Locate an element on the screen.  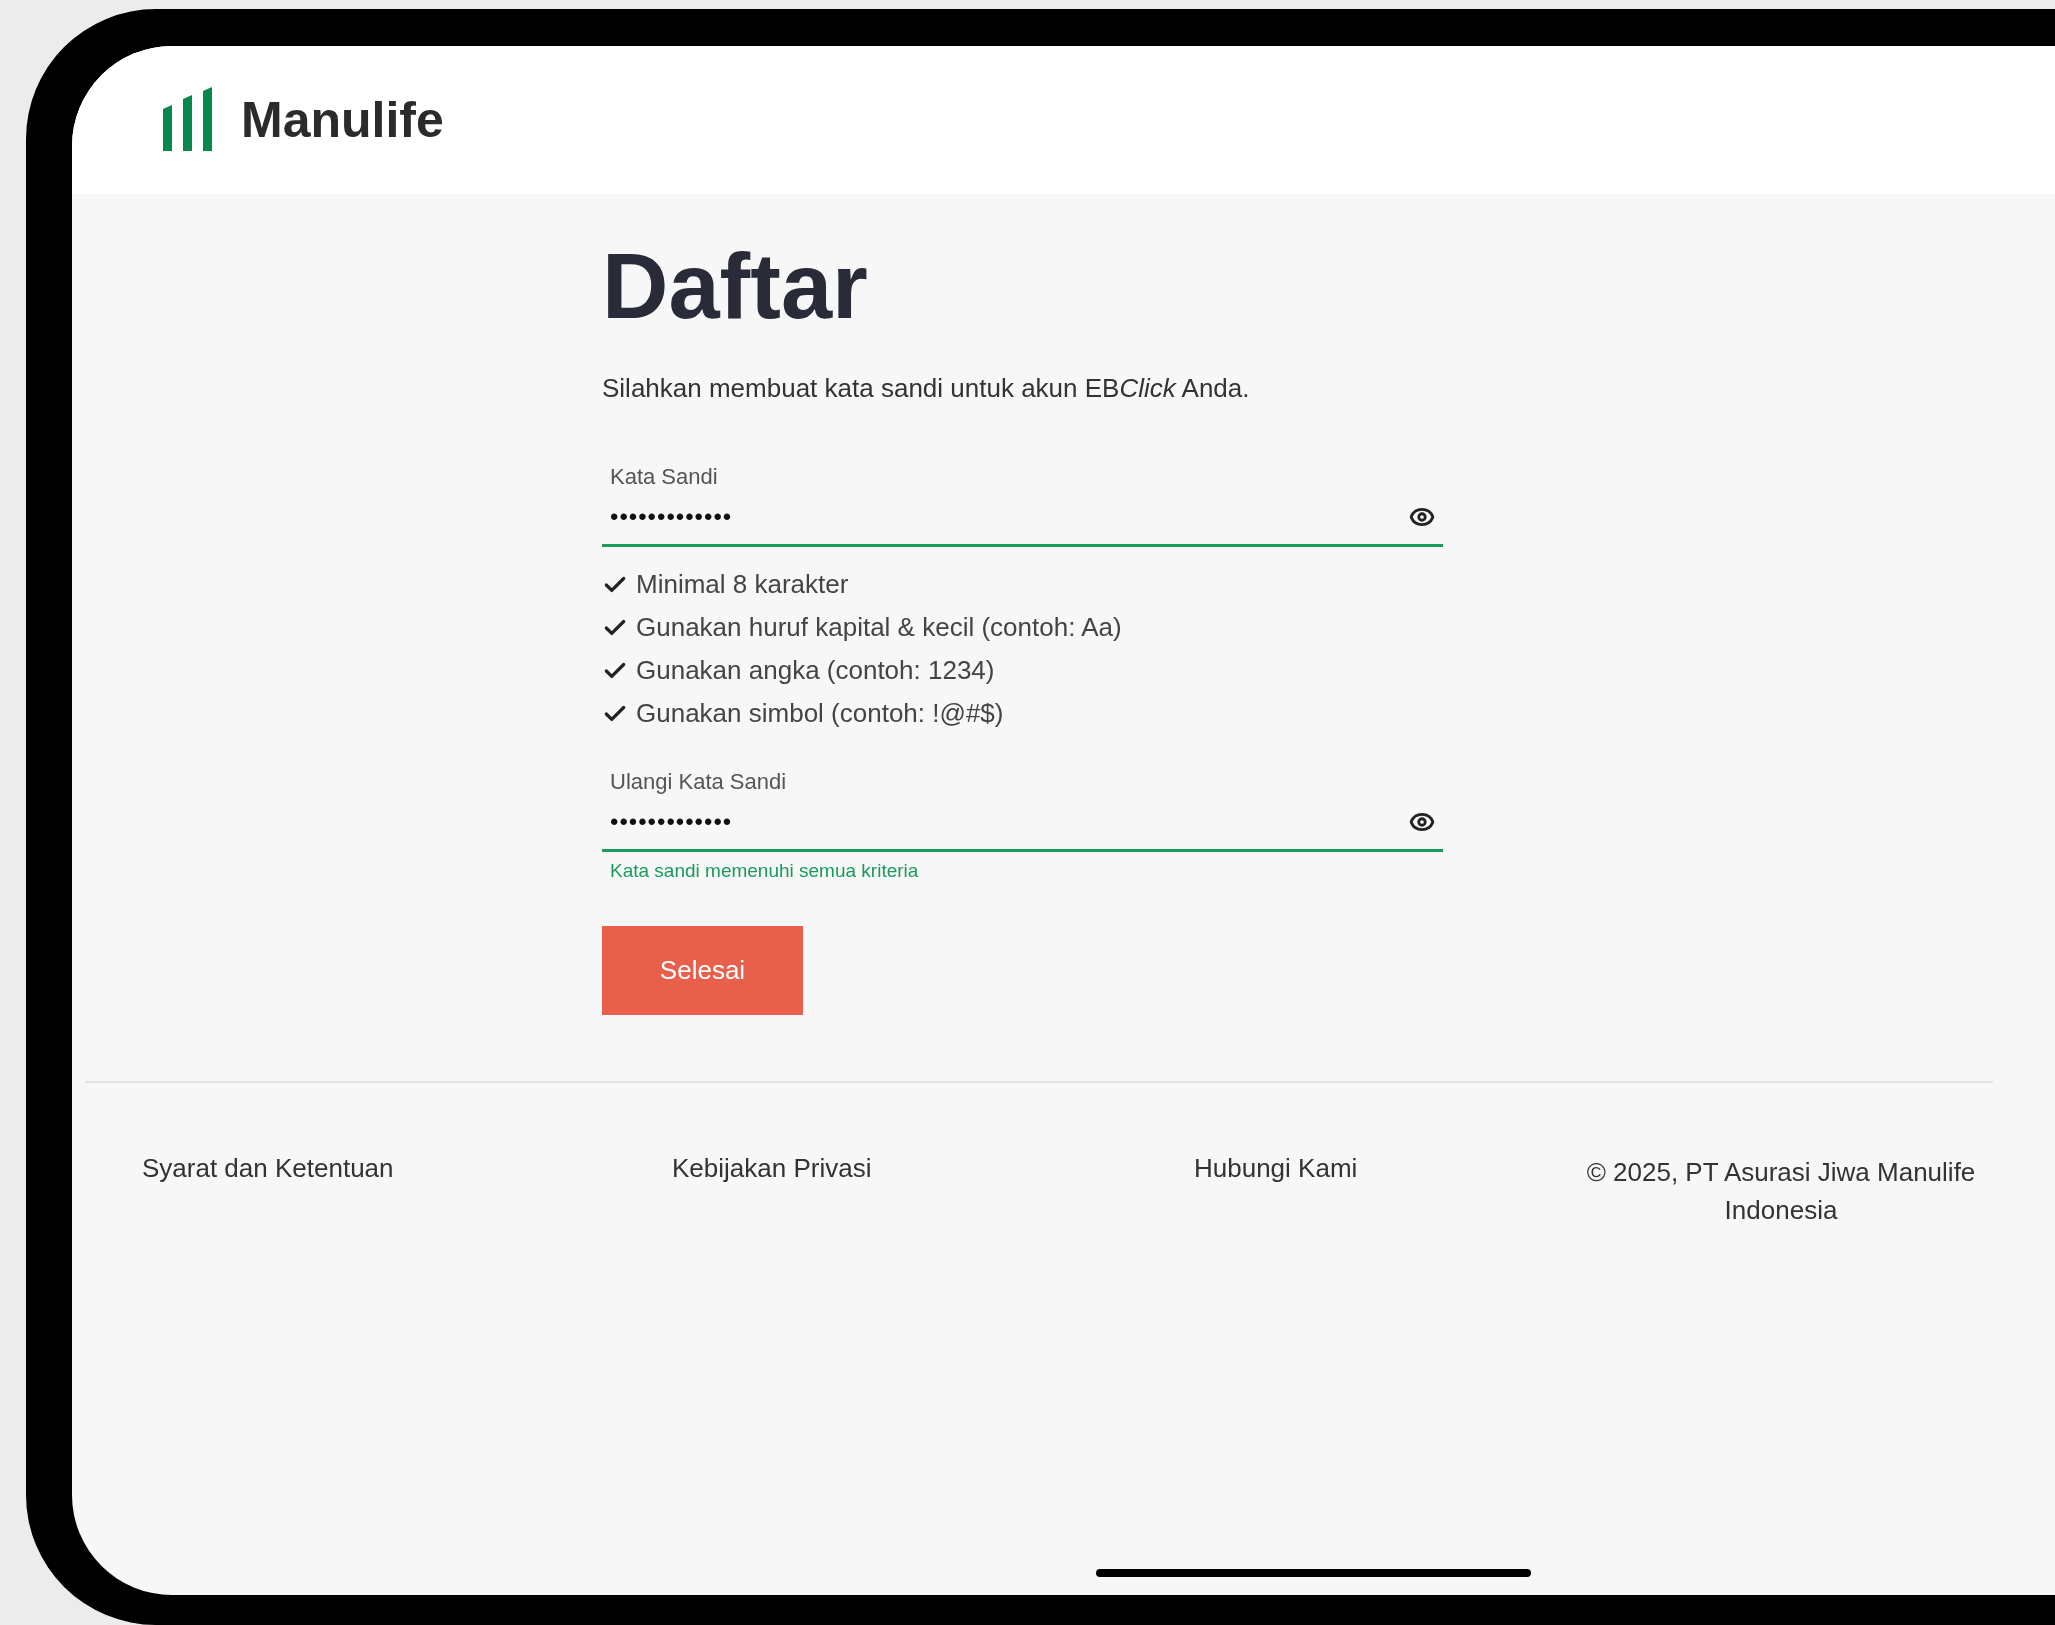
logo-text: Manulife is located at coordinates (342, 120).